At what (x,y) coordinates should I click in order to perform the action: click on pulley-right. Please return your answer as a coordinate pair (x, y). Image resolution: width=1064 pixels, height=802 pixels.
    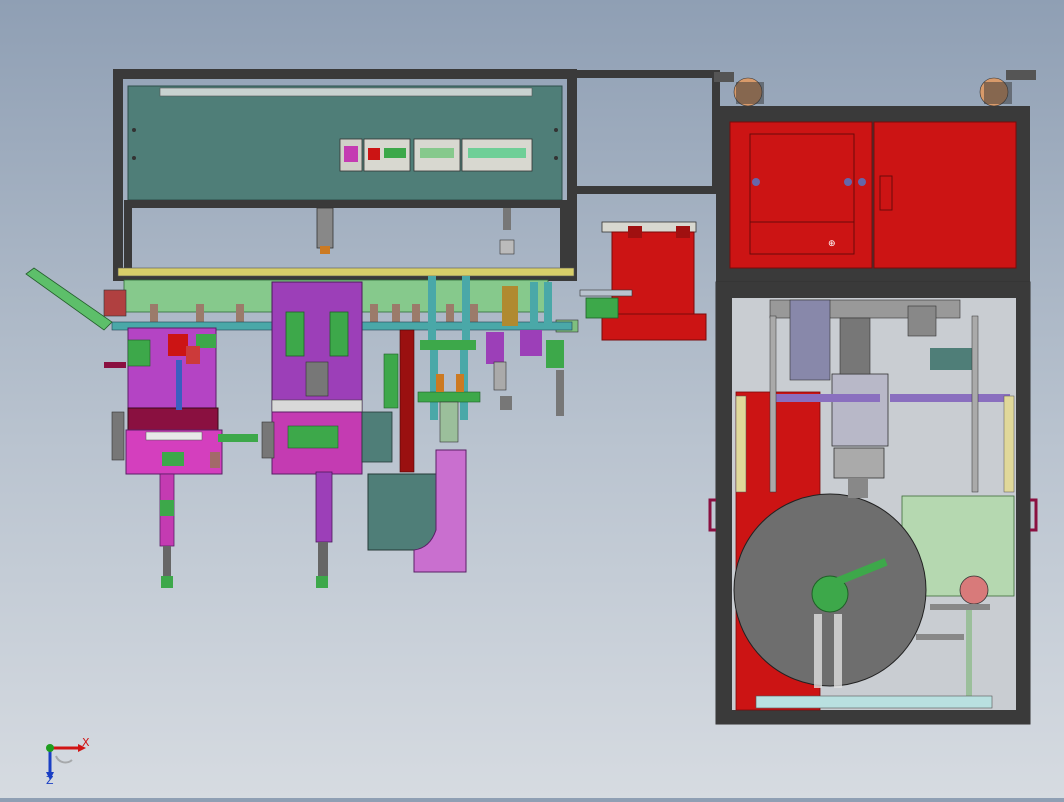
    Looking at the image, I should click on (974, 590).